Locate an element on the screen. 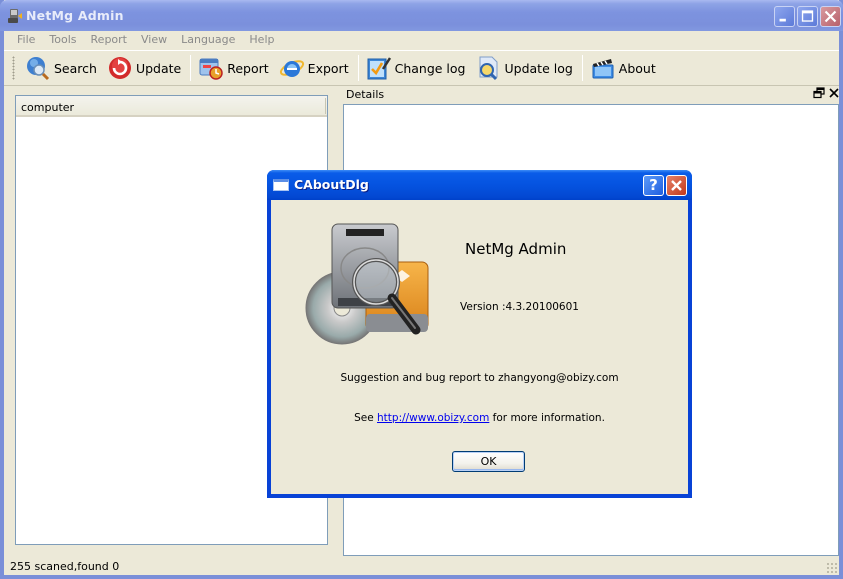 This screenshot has height=579, width=843. title-bar: NetMg Admin is located at coordinates (421, 15).